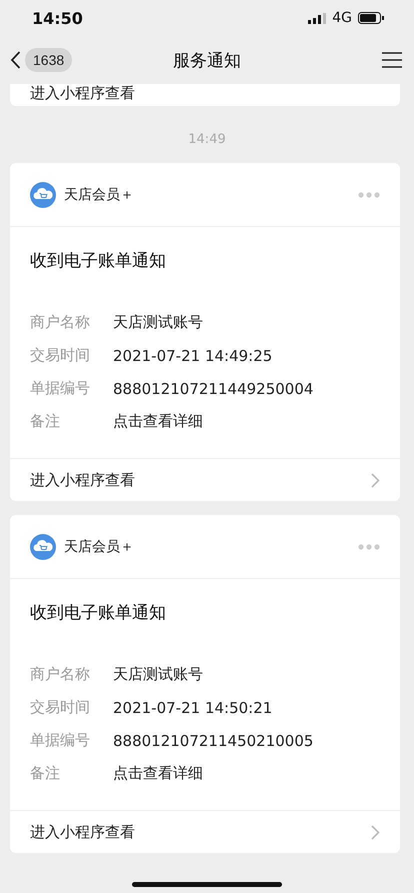 The height and width of the screenshot is (893, 414). Describe the element at coordinates (342, 18) in the screenshot. I see `network-label: 4G` at that location.